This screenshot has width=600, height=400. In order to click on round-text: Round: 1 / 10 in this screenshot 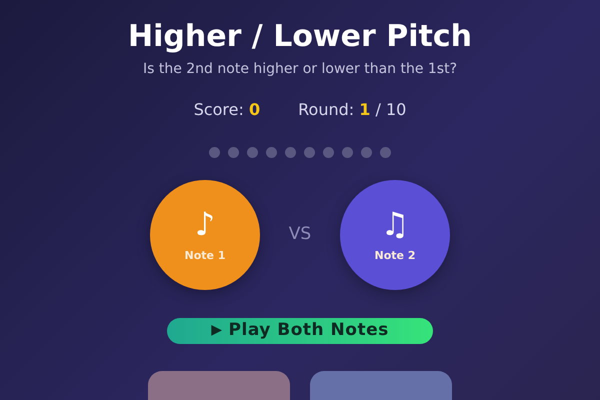, I will do `click(352, 110)`.